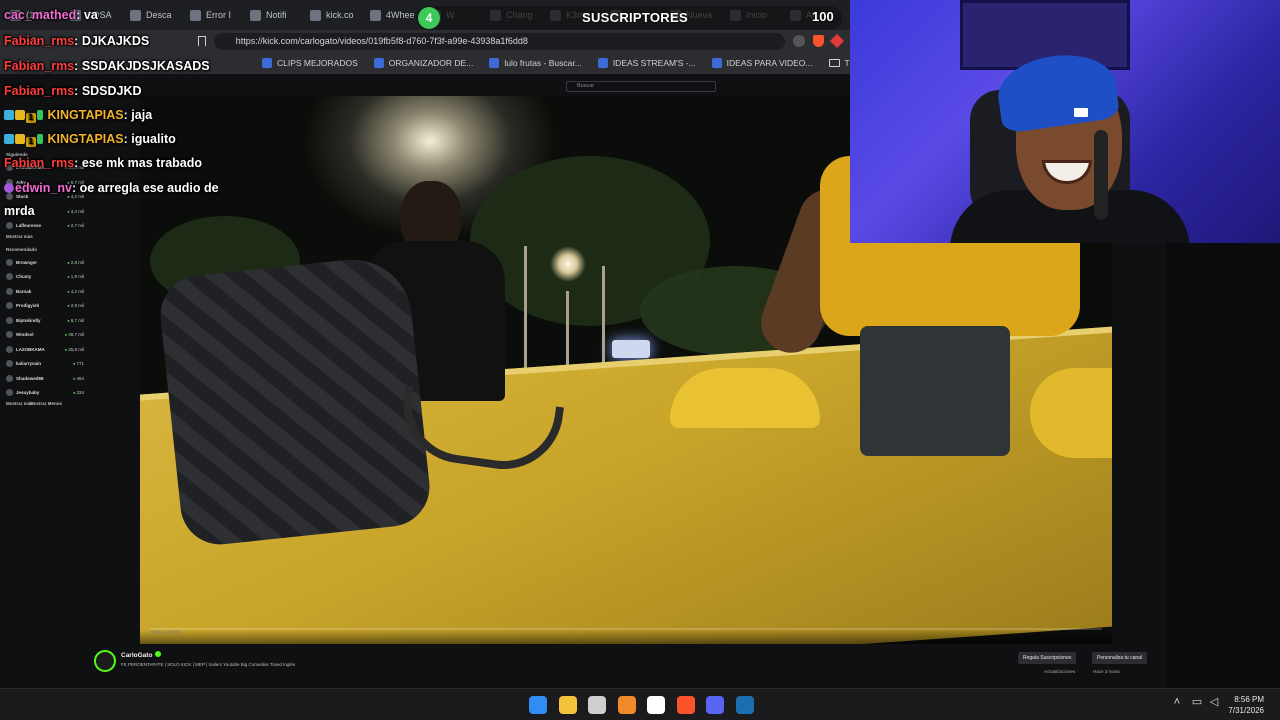  What do you see at coordinates (1047, 658) in the screenshot?
I see `gift-subs-button: Regala Suscripciones` at bounding box center [1047, 658].